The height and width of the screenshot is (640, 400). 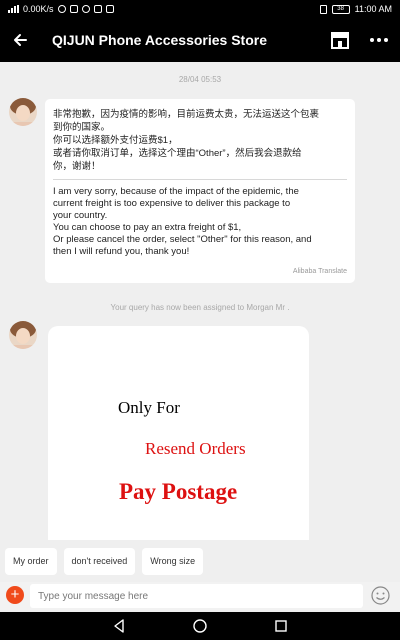 What do you see at coordinates (323, 9) in the screenshot?
I see `vibrate-icon` at bounding box center [323, 9].